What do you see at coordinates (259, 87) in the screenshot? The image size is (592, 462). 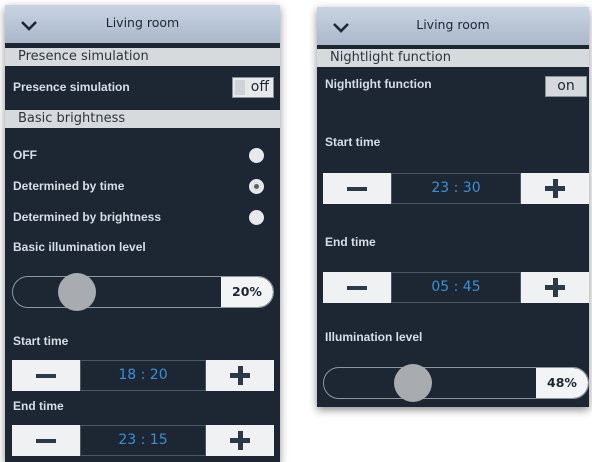 I see `toggle-state: off` at bounding box center [259, 87].